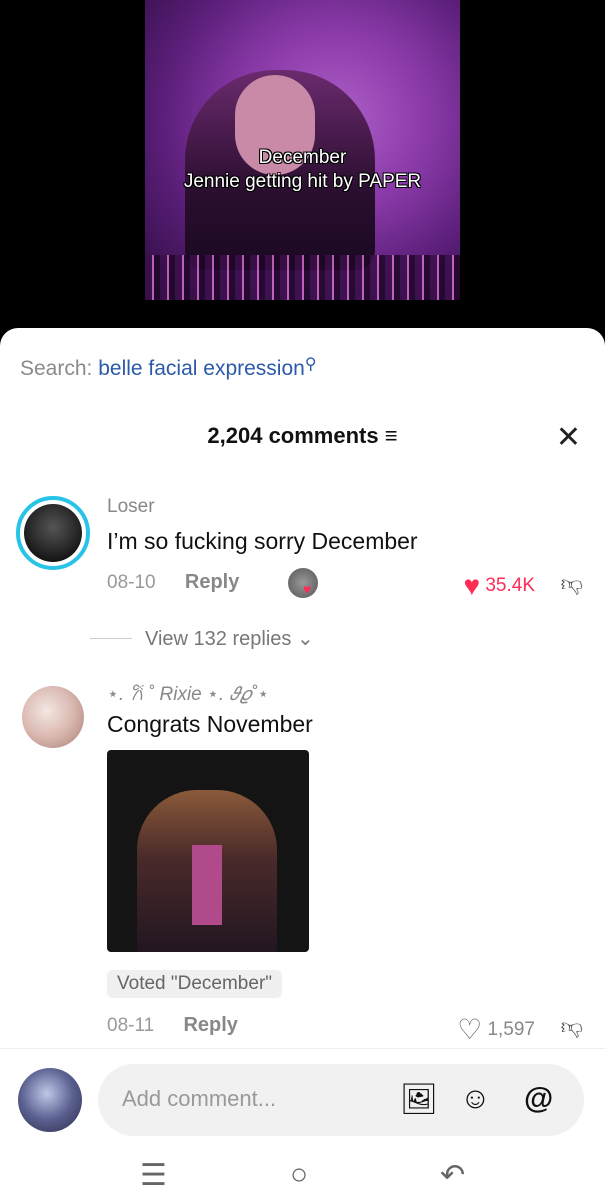 The image size is (605, 1199). Describe the element at coordinates (153, 1175) in the screenshot. I see `recents-icon: ☰` at that location.